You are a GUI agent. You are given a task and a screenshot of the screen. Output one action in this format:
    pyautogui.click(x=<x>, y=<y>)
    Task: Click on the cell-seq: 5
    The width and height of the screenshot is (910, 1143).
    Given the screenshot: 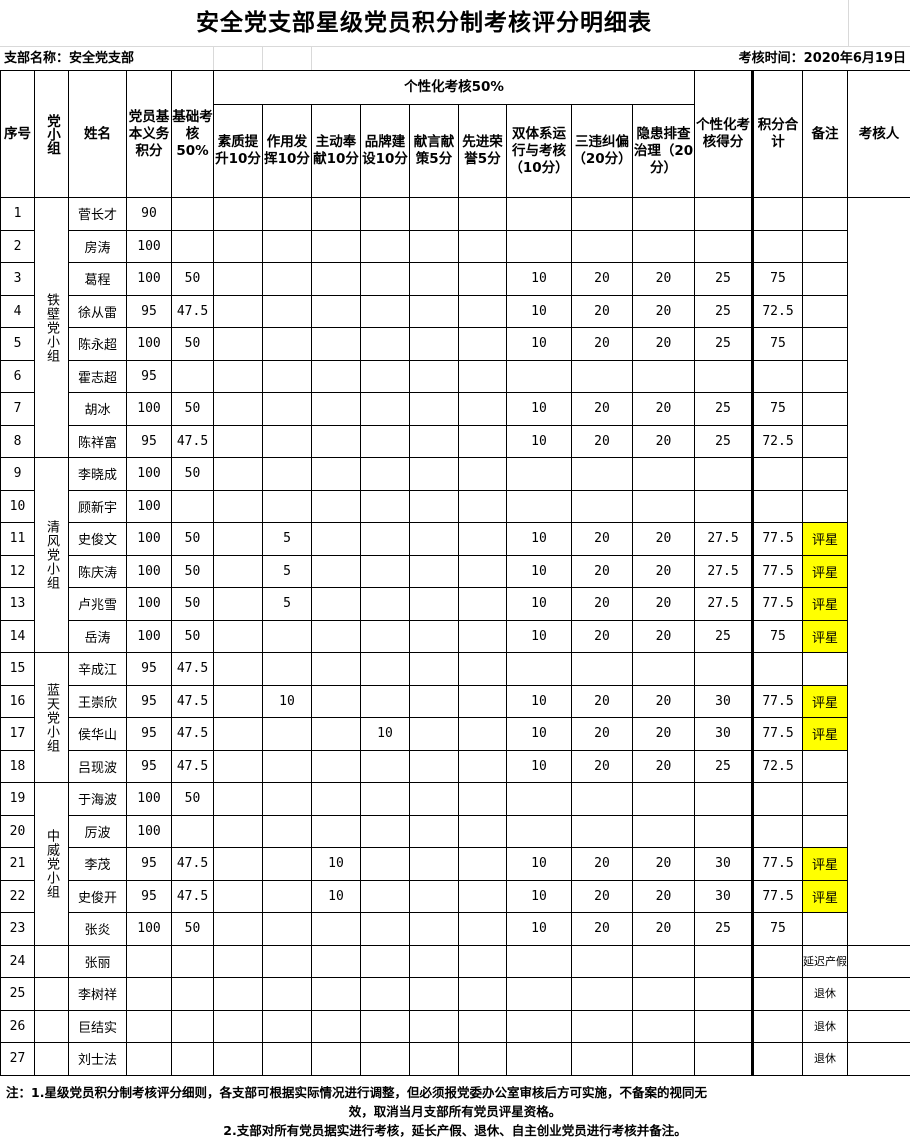 What is the action you would take?
    pyautogui.click(x=17, y=344)
    